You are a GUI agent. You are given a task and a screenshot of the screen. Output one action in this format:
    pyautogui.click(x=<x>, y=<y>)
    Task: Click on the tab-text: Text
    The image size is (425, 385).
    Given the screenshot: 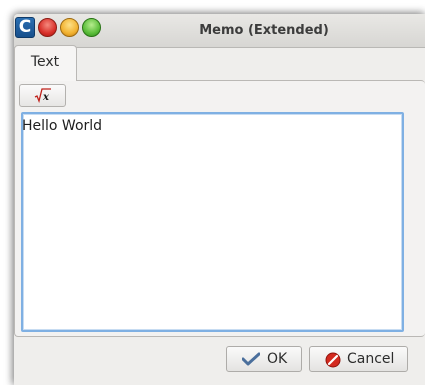 What is the action you would take?
    pyautogui.click(x=45, y=63)
    